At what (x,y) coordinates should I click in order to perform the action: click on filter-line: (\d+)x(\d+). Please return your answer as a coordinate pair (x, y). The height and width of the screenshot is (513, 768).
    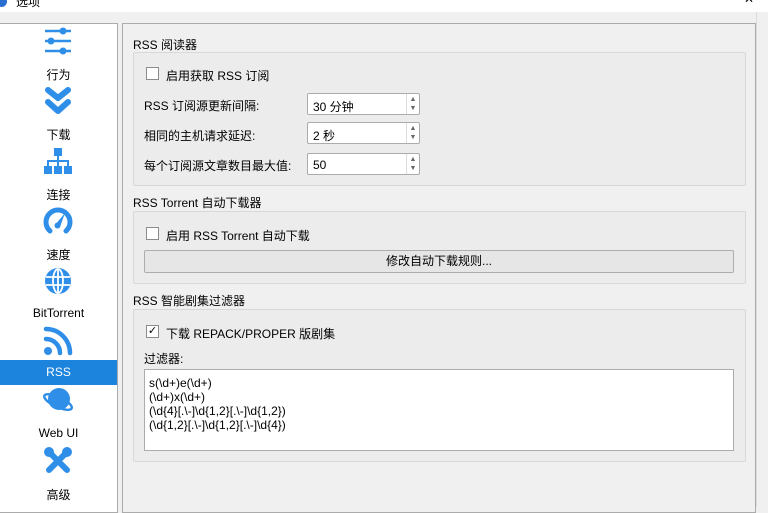
    Looking at the image, I should click on (177, 397).